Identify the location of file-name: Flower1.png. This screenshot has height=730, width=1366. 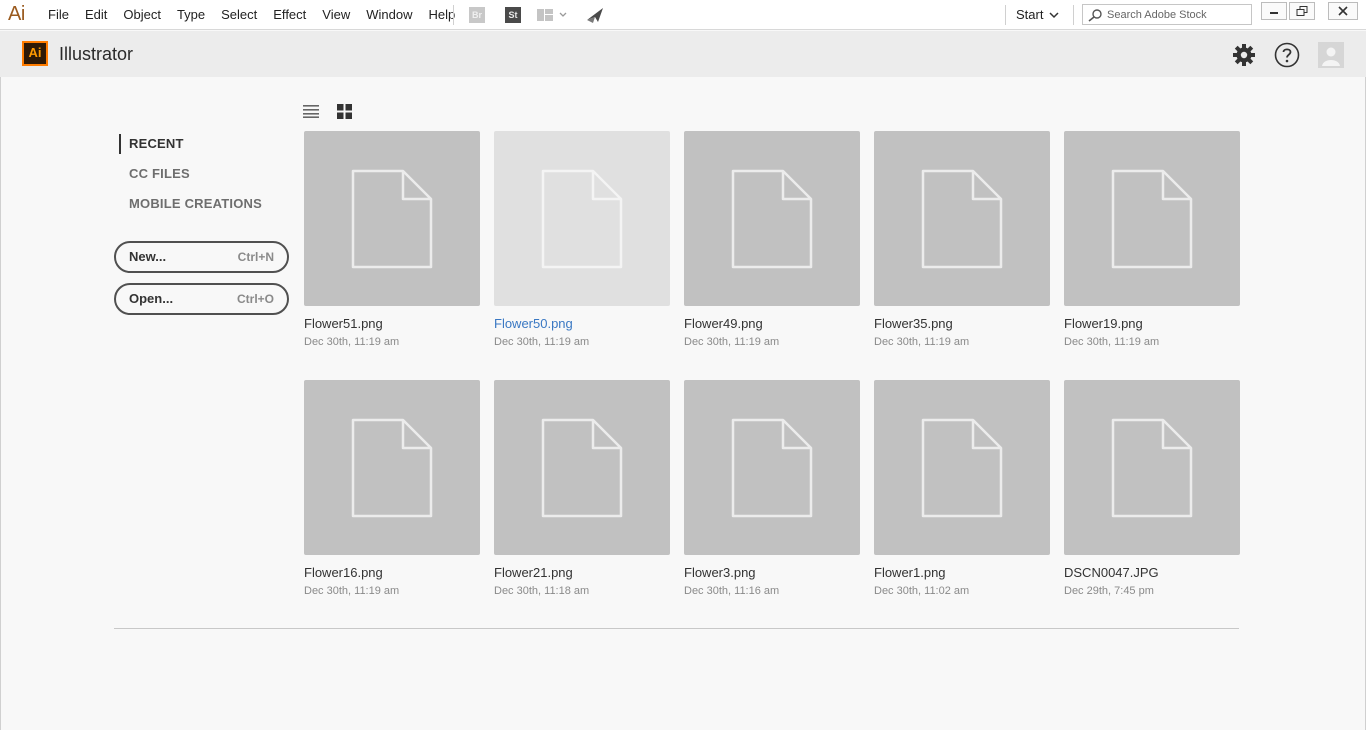
(910, 572).